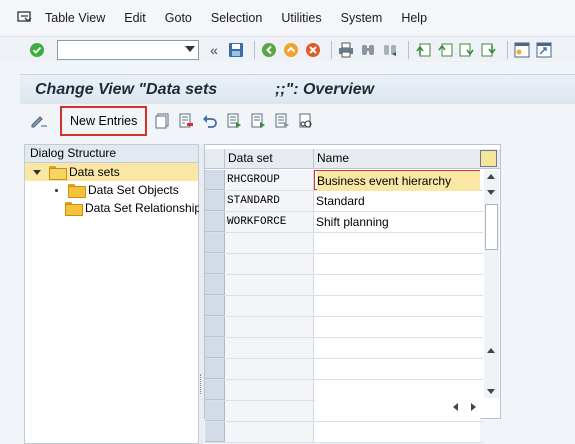 The image size is (575, 444). I want to click on tree-node-label: Data Set Relationships, so click(146, 208).